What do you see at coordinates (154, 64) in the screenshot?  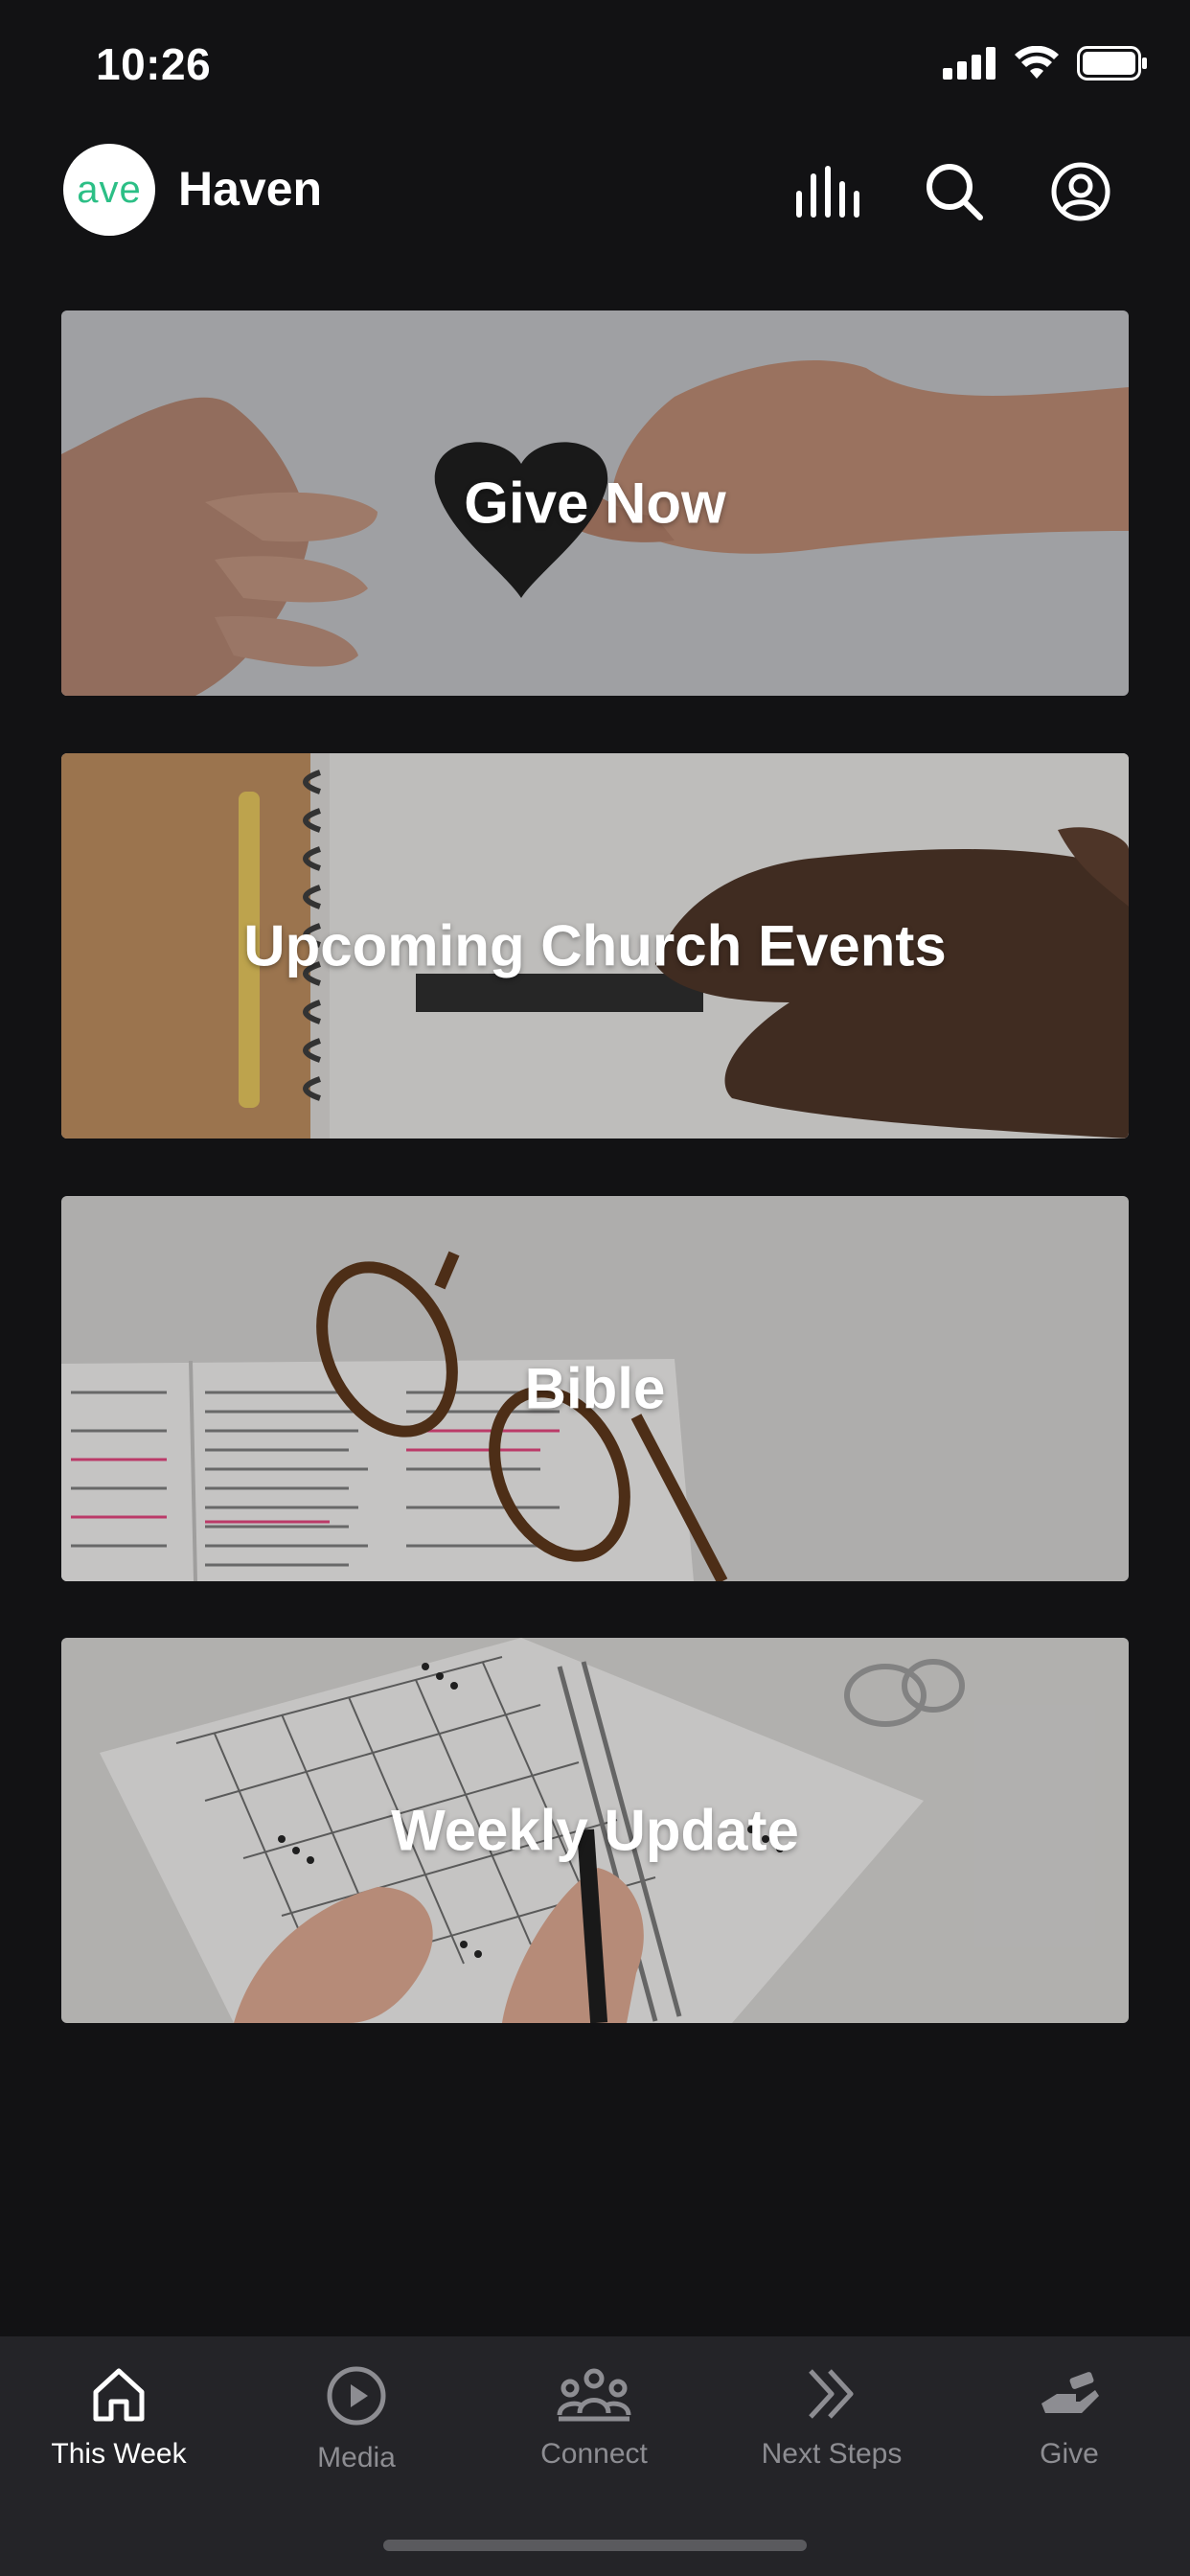 I see `status-time: 10:26` at bounding box center [154, 64].